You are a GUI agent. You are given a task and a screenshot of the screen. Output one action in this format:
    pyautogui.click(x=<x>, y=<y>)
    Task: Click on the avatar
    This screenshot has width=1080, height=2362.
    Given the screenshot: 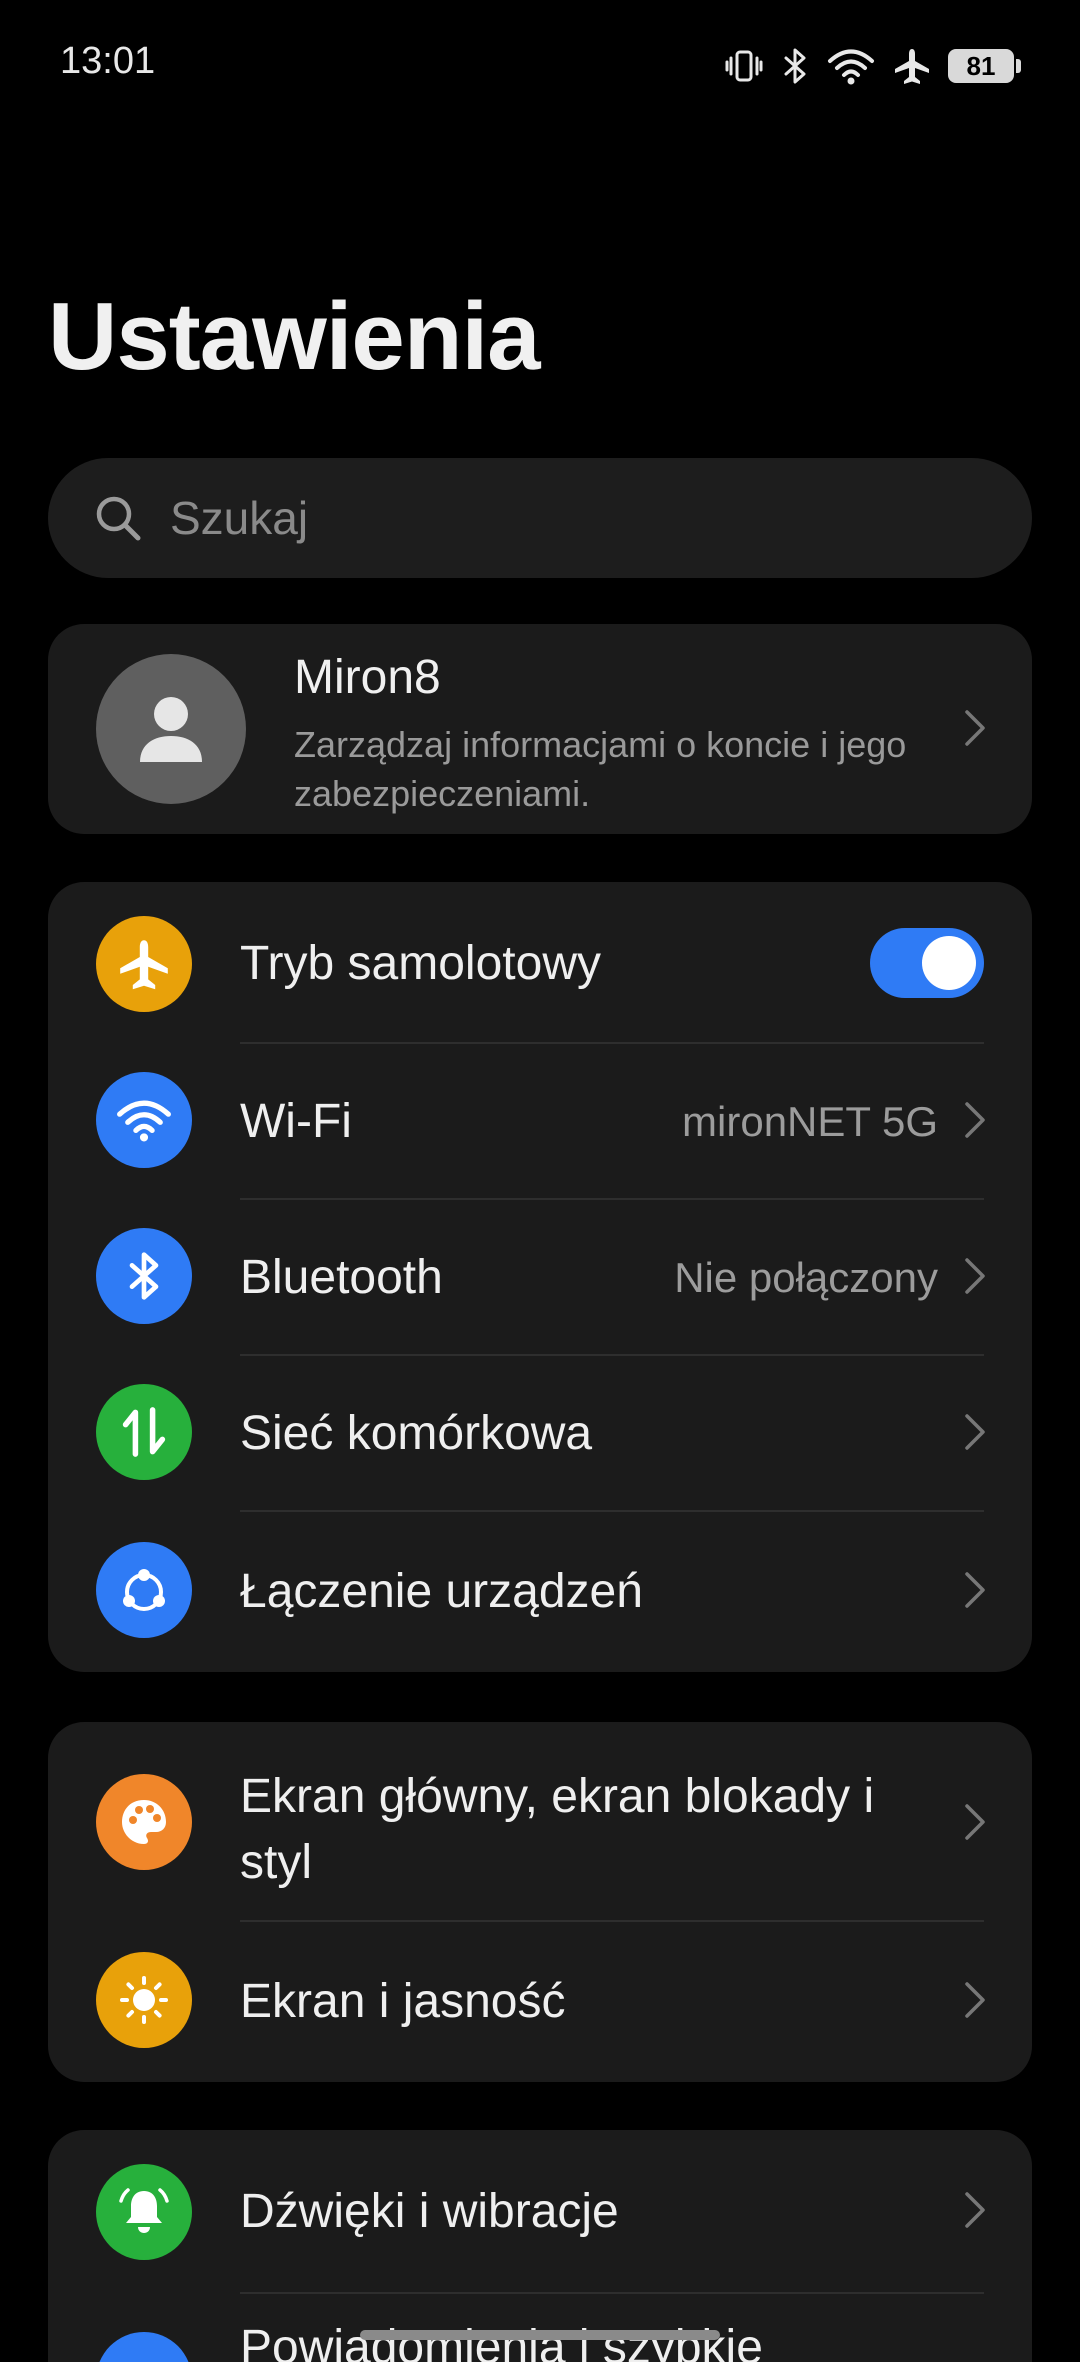 What is the action you would take?
    pyautogui.click(x=171, y=729)
    